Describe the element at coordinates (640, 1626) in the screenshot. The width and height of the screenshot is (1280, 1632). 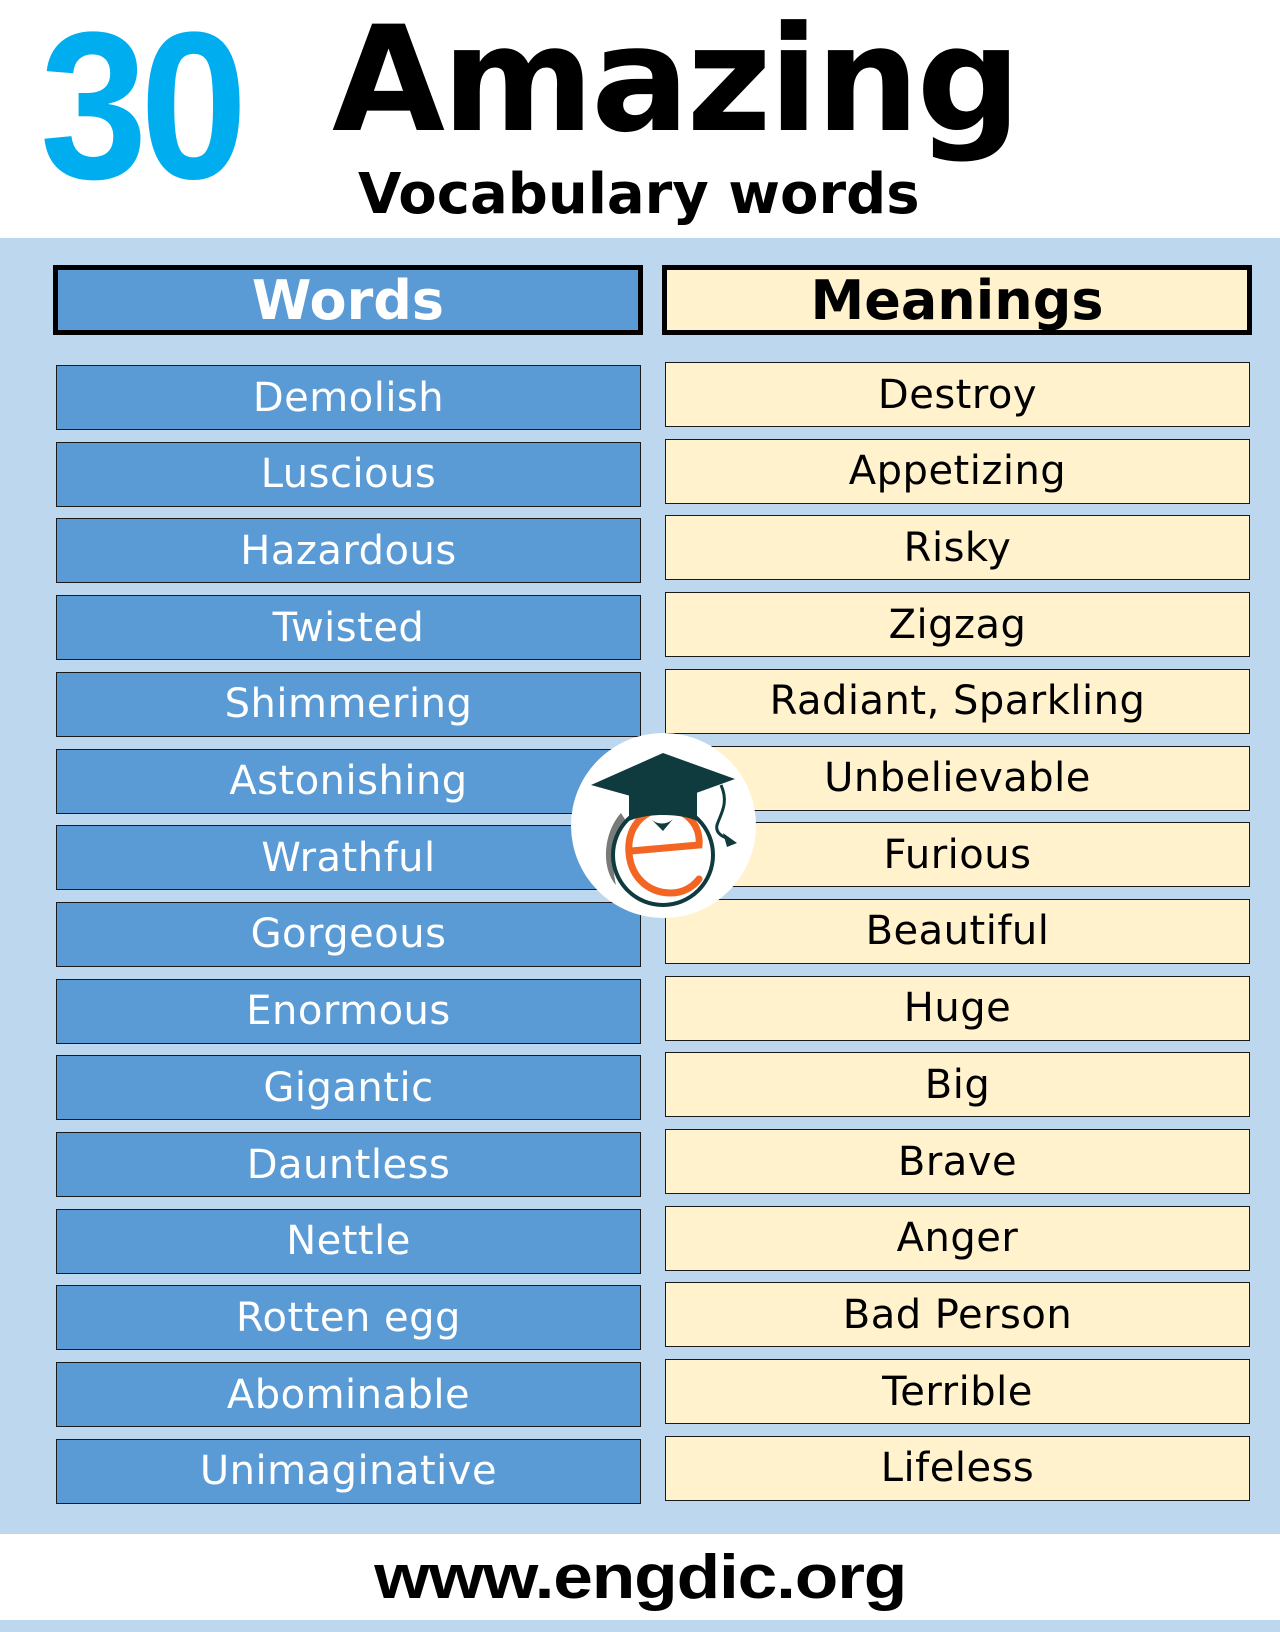
I see `bottom-strip` at that location.